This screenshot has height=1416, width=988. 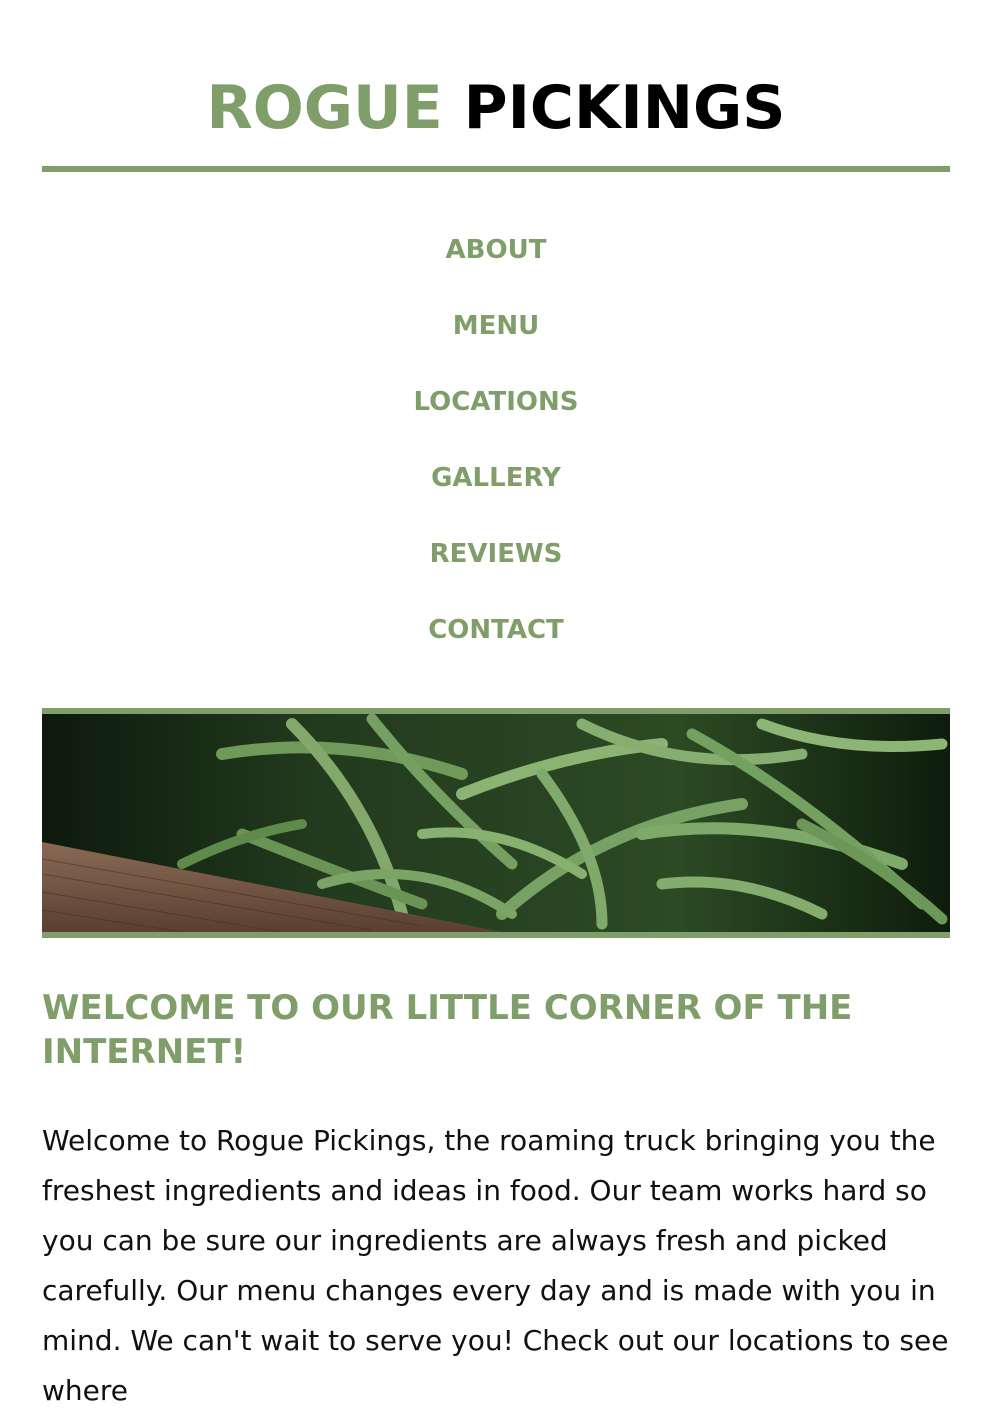 I want to click on hero-banner, so click(x=496, y=823).